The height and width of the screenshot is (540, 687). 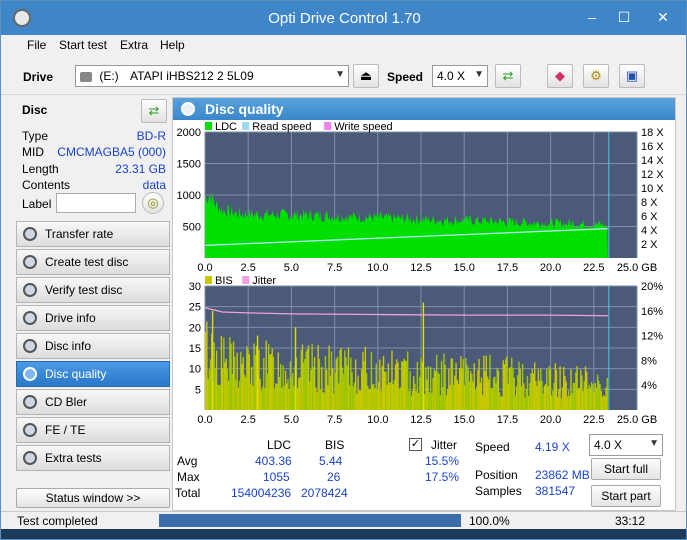 I want to click on disc-contents-value: data, so click(x=154, y=185).